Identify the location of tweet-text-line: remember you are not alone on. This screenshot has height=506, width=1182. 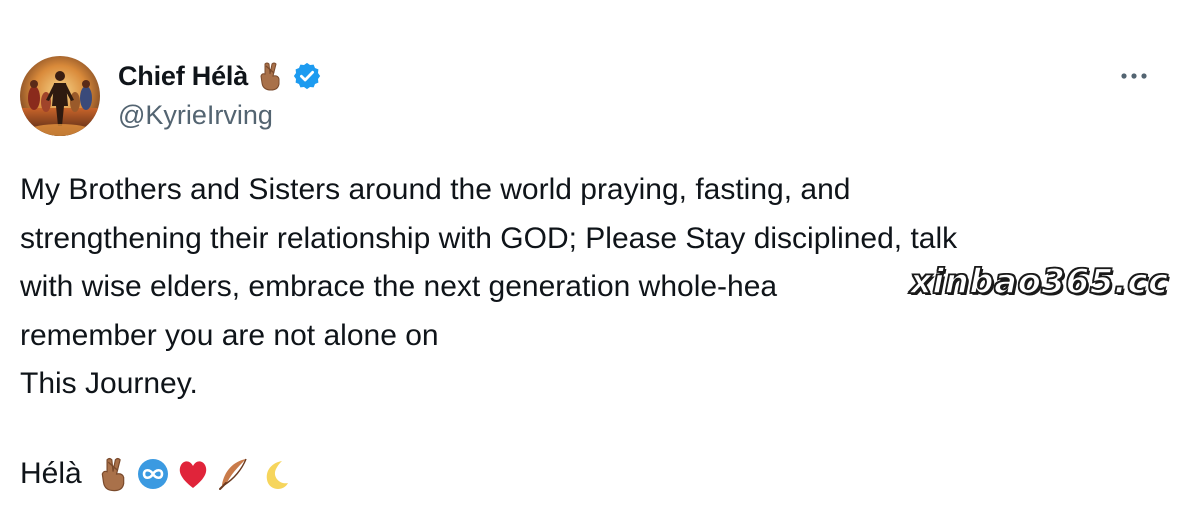
(229, 335).